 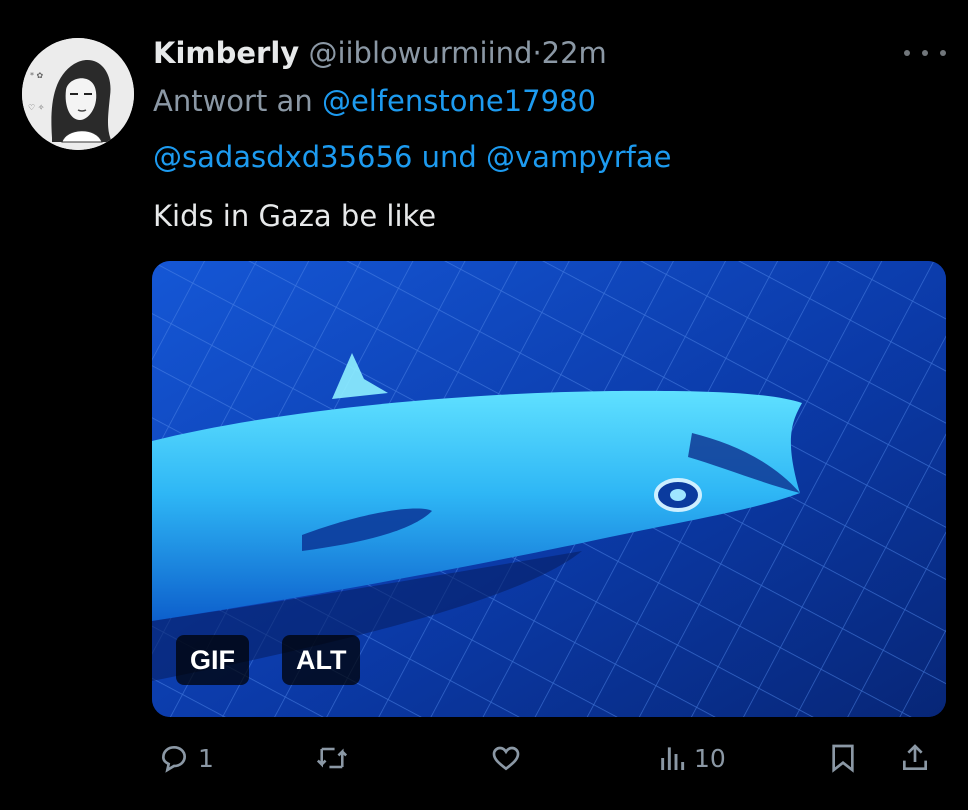 I want to click on mention-link: @elfenstone17980, so click(x=459, y=101).